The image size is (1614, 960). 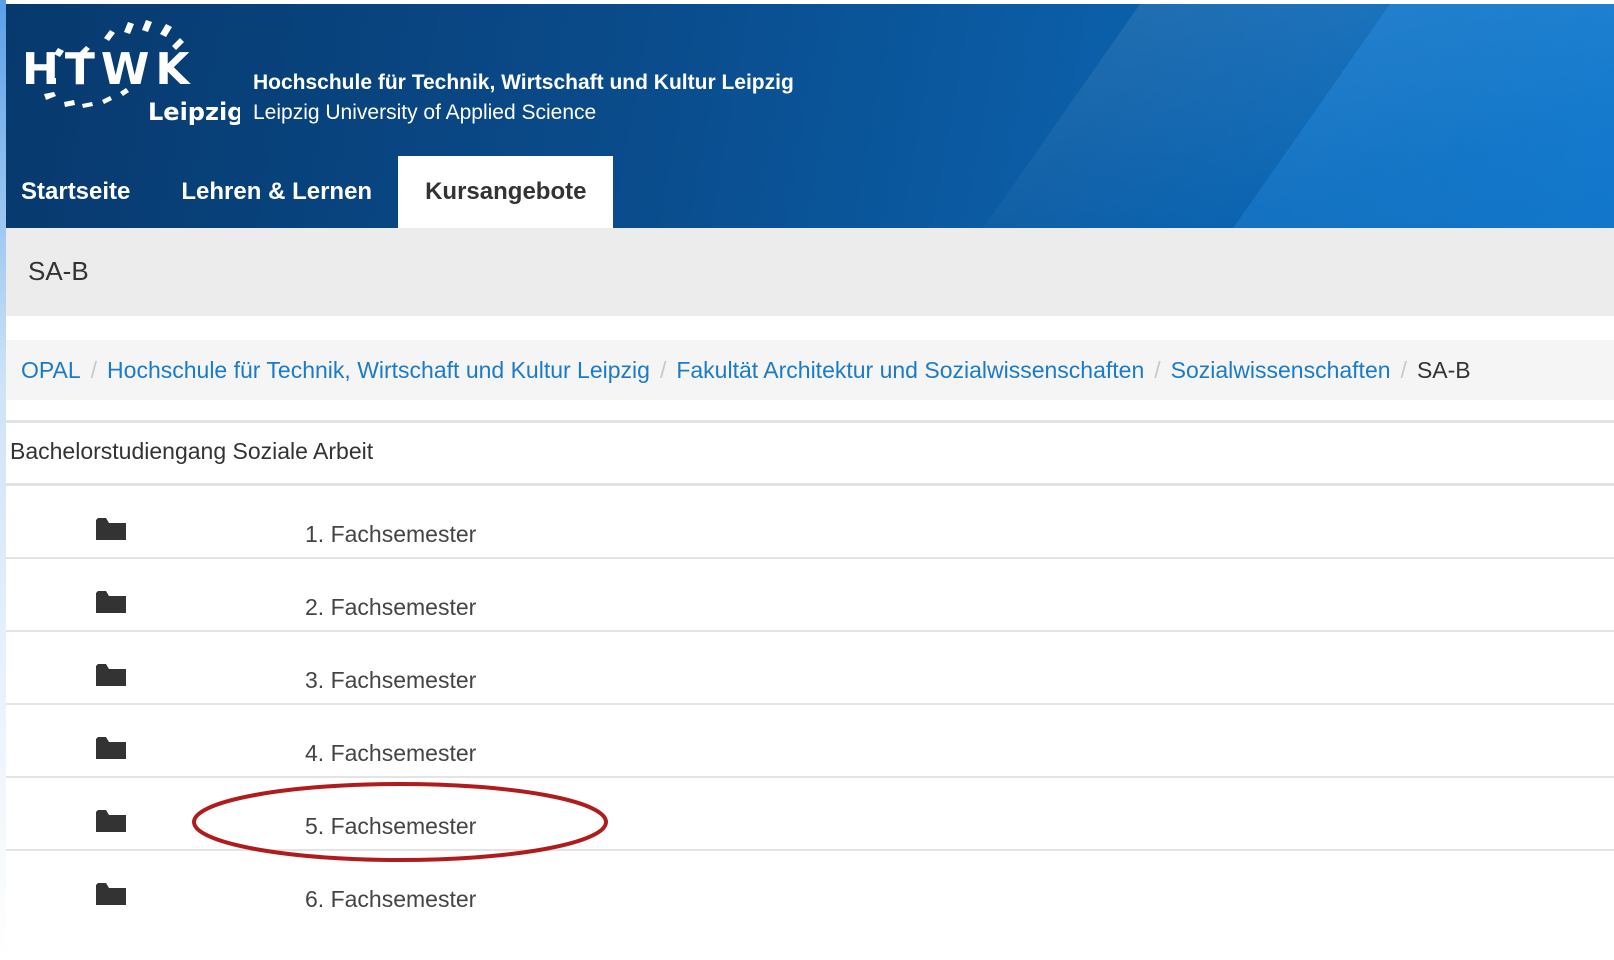 What do you see at coordinates (108, 69) in the screenshot?
I see `logo-wordmark: HTWK` at bounding box center [108, 69].